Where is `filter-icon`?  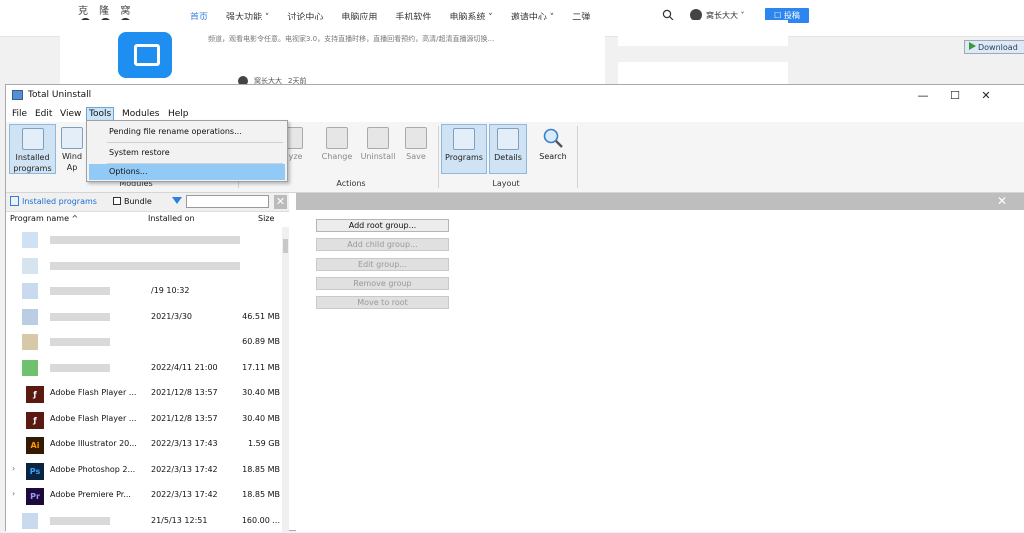 filter-icon is located at coordinates (177, 200).